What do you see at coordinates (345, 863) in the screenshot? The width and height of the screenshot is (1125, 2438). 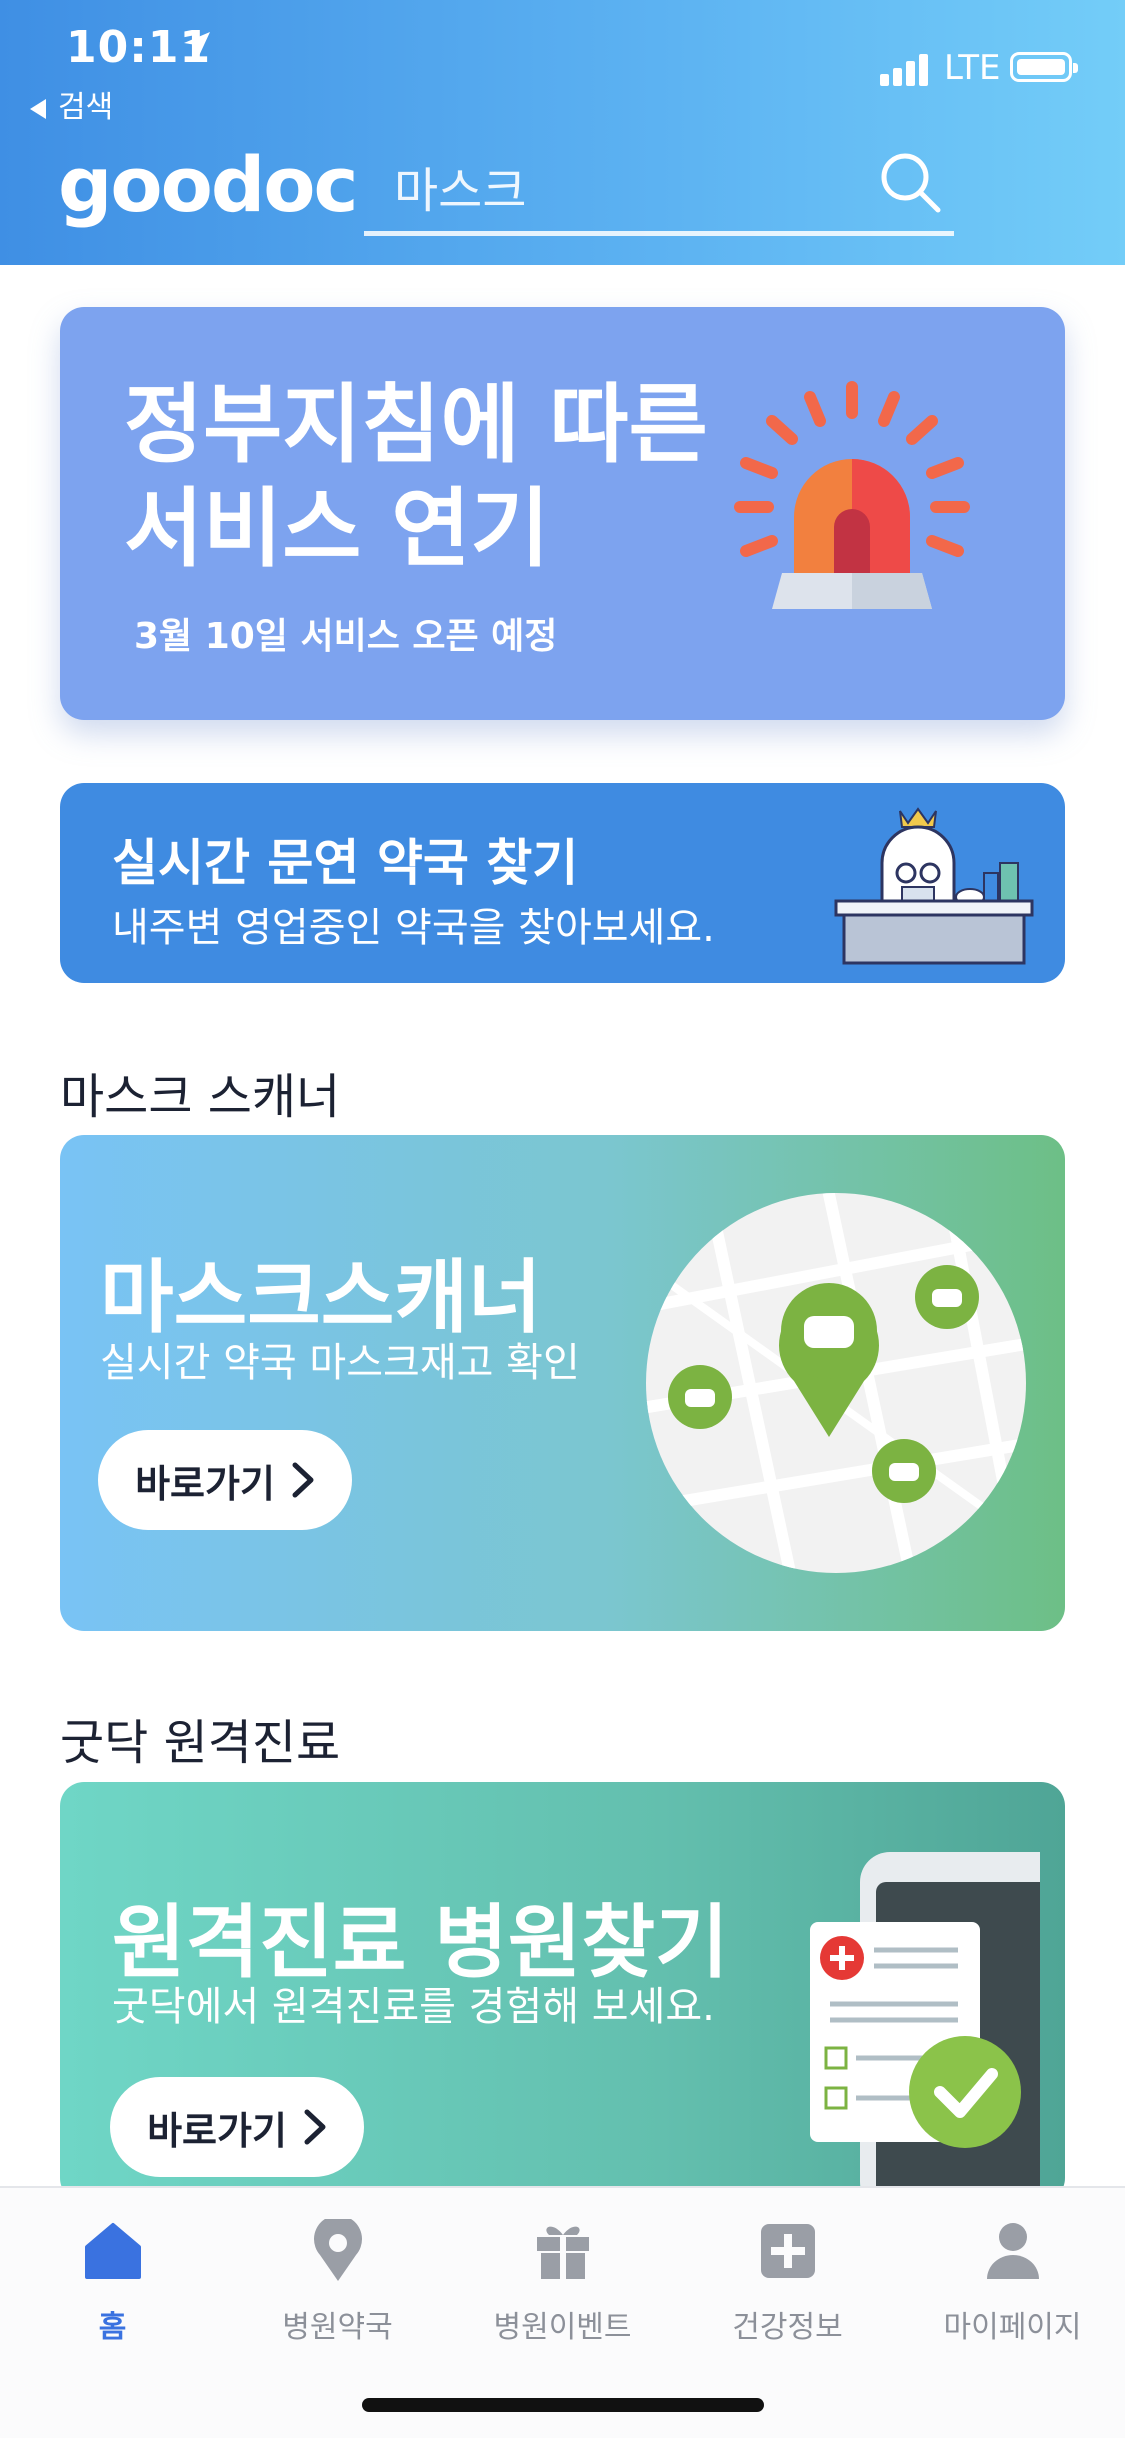 I see `pharmacy-banner-title: 실시간 문연 약국 찾기` at bounding box center [345, 863].